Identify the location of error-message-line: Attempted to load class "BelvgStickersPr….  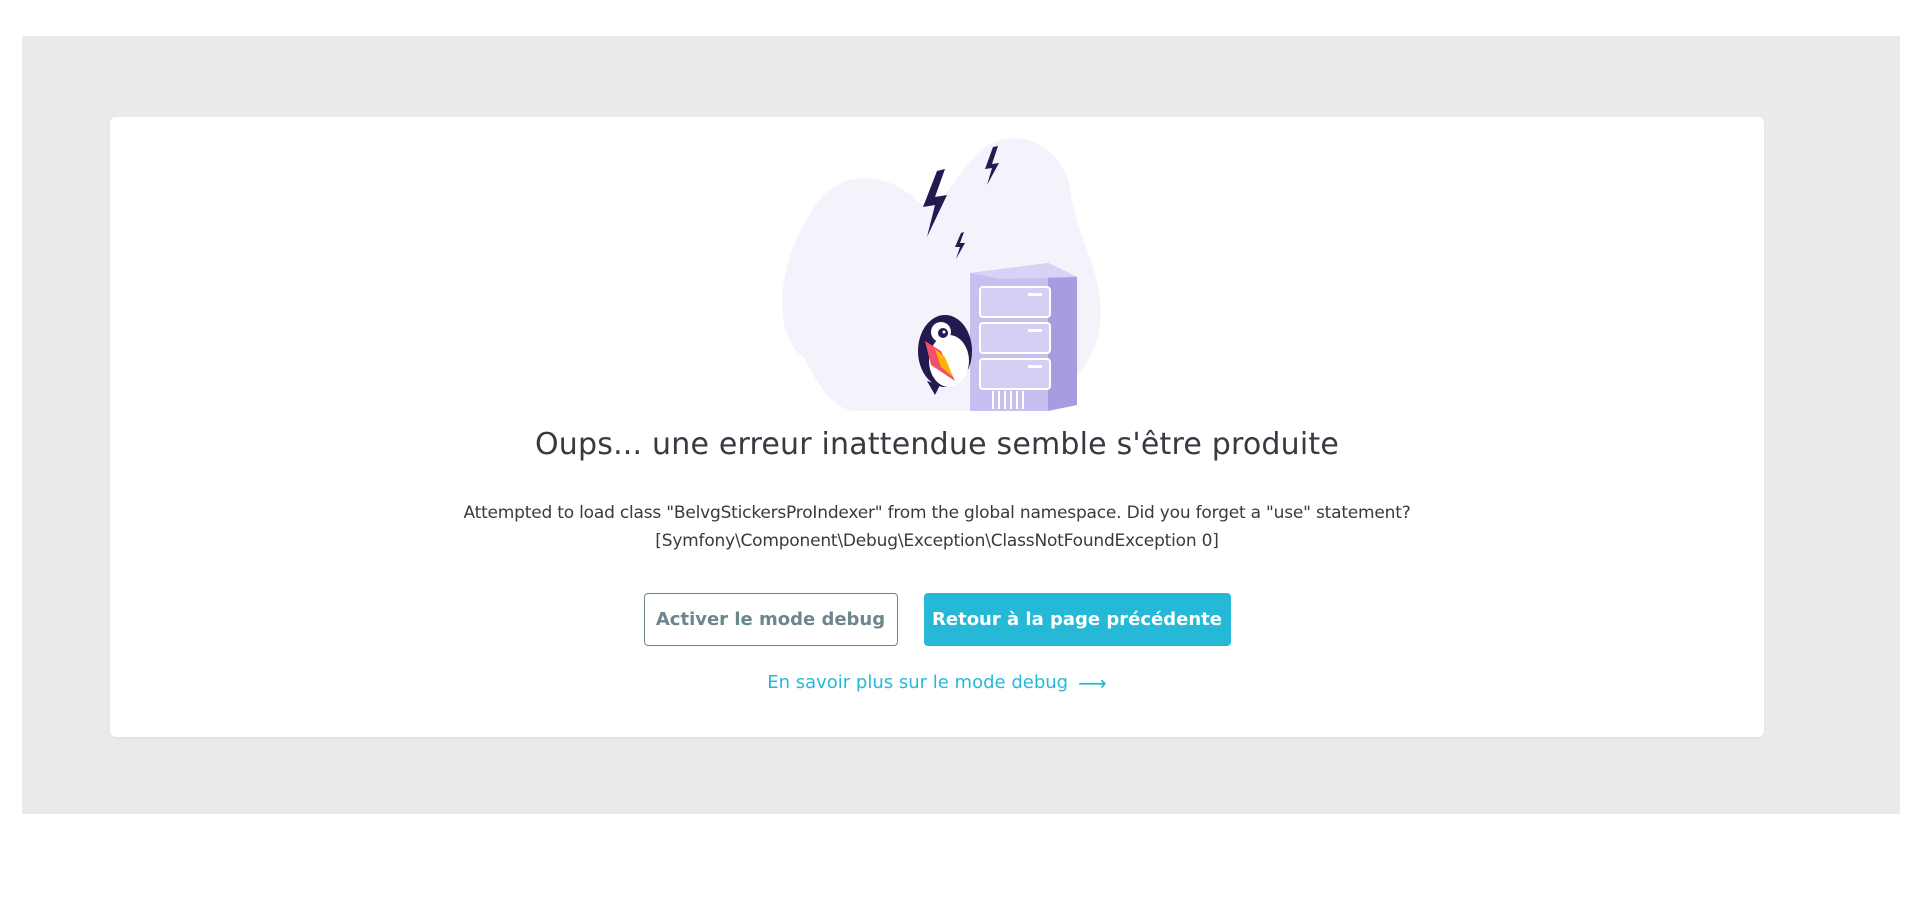
(937, 513).